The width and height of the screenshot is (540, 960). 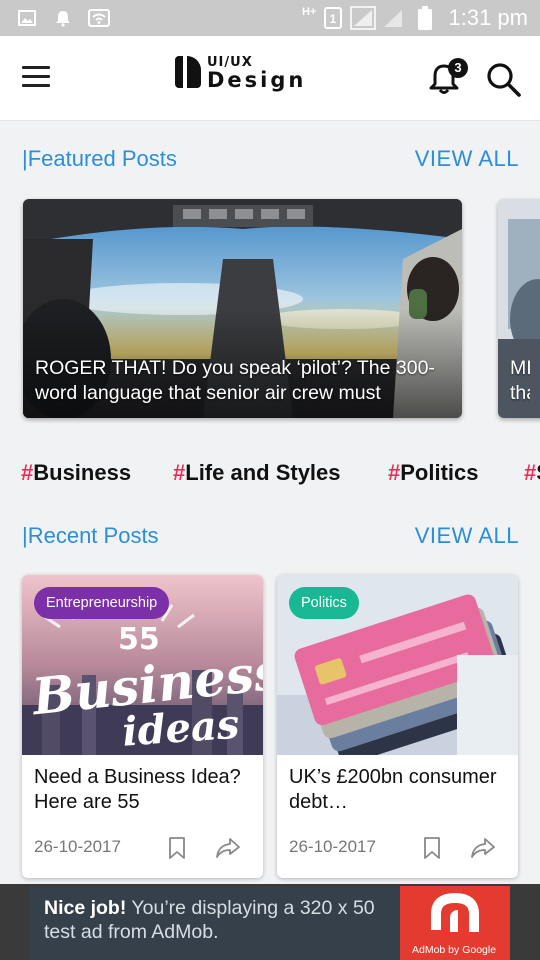 I want to click on recent-posts-title: |Recent Posts, so click(x=90, y=535).